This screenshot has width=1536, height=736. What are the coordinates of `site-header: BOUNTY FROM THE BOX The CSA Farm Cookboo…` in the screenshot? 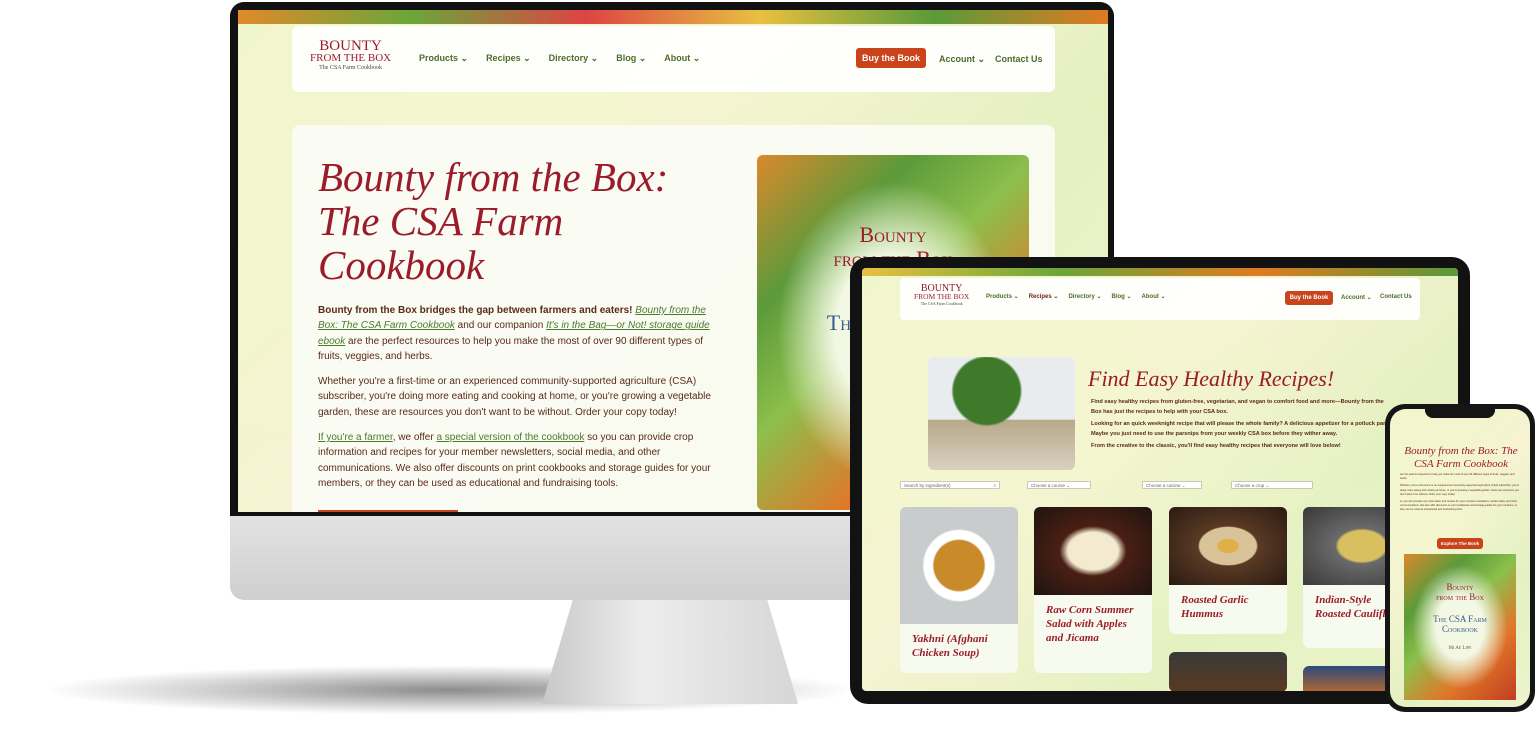 It's located at (673, 59).